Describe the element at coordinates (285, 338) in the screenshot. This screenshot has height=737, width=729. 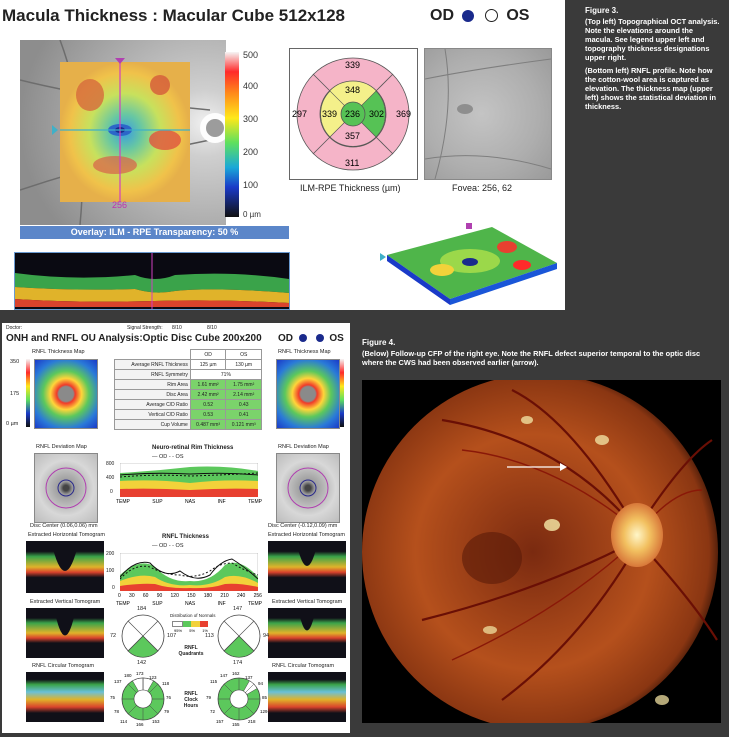
I see `onh-od-label: OD` at that location.